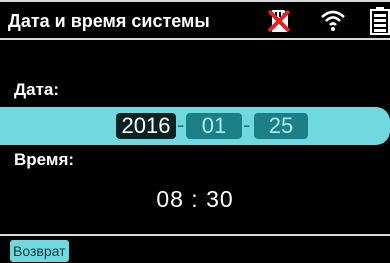 This screenshot has height=263, width=390. What do you see at coordinates (380, 21) in the screenshot?
I see `battery-icon` at bounding box center [380, 21].